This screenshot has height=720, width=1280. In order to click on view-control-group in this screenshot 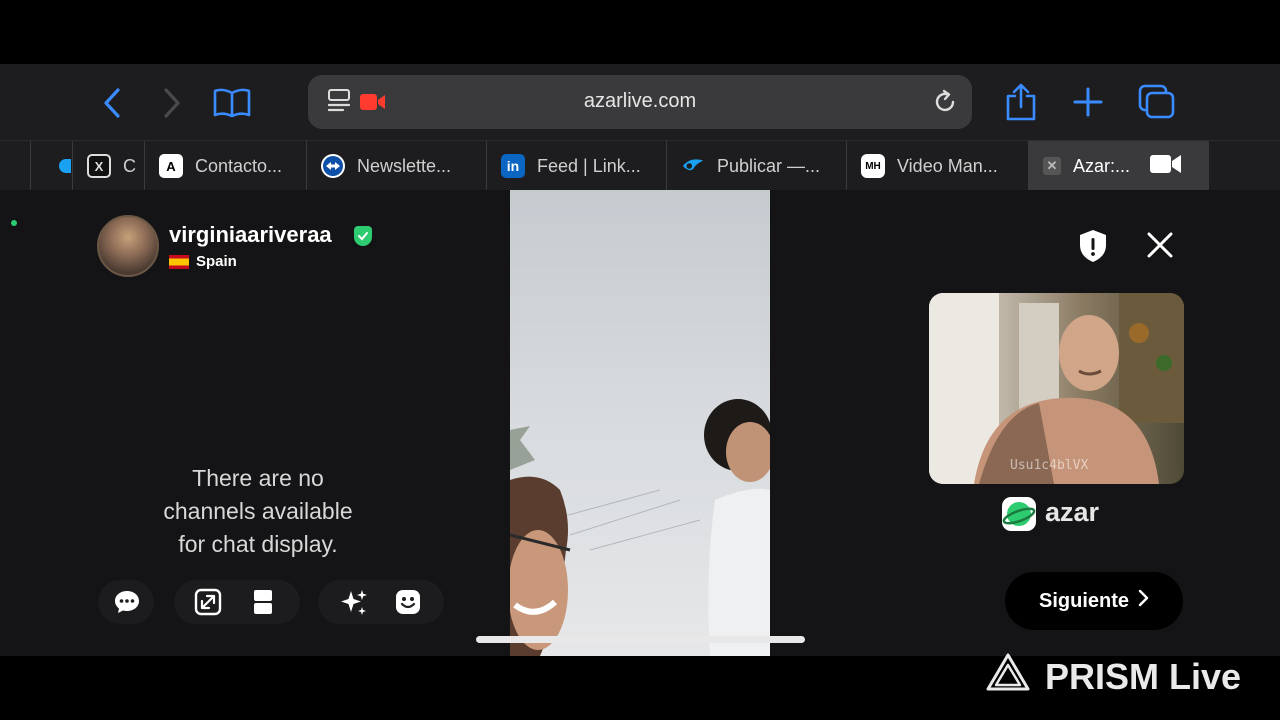, I will do `click(237, 602)`.